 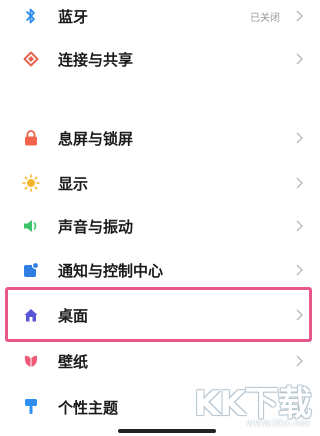 What do you see at coordinates (31, 183) in the screenshot?
I see `display-sun-icon` at bounding box center [31, 183].